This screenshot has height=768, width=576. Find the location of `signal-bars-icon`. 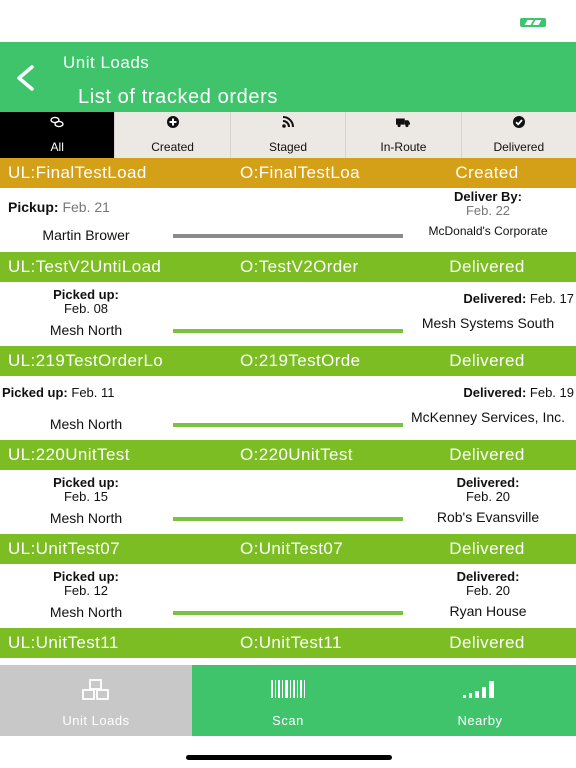

signal-bars-icon is located at coordinates (478, 689).